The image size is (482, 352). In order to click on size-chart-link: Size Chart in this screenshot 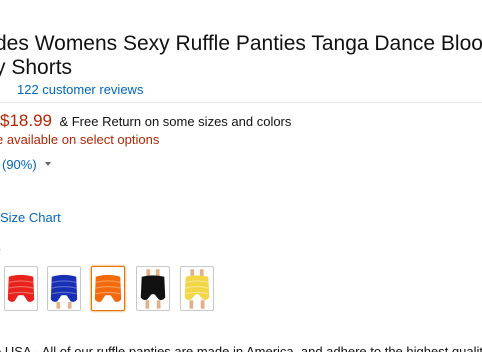, I will do `click(30, 218)`.